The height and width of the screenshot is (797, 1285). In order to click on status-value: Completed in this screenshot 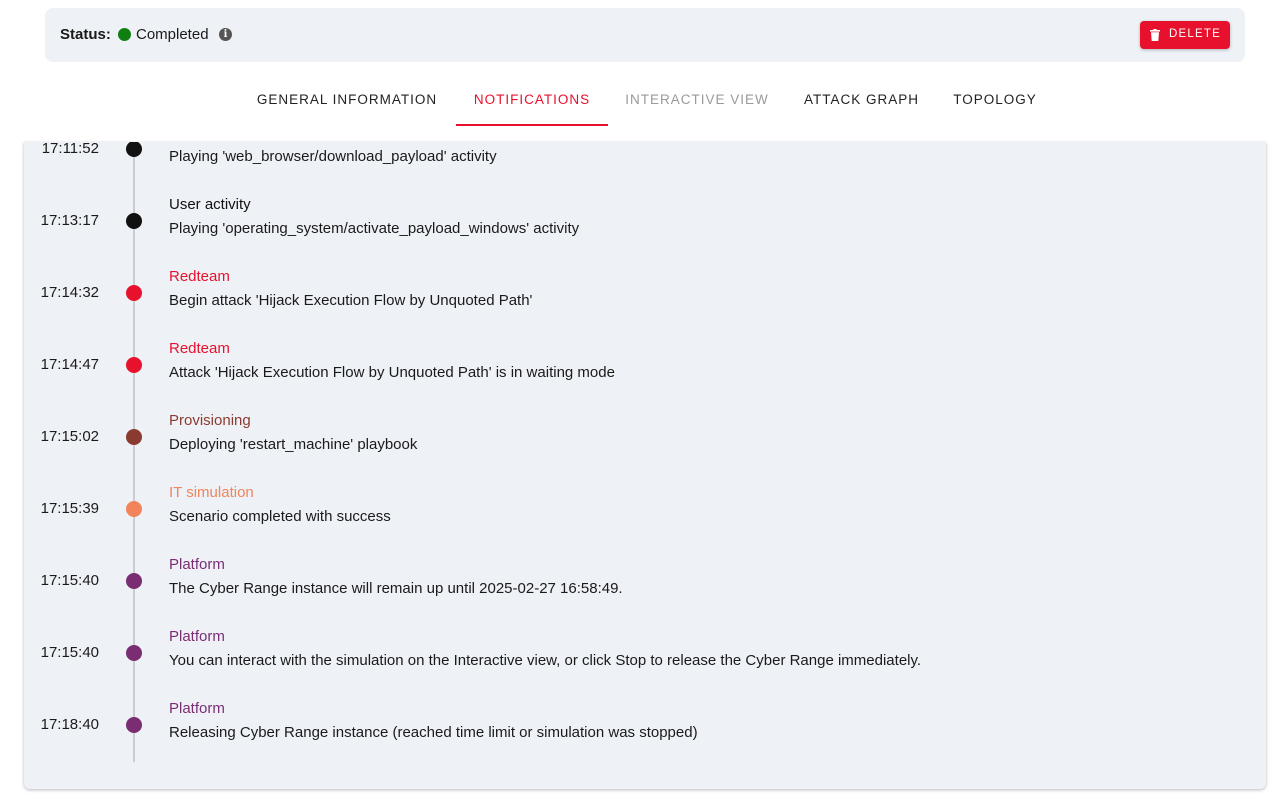, I will do `click(172, 34)`.